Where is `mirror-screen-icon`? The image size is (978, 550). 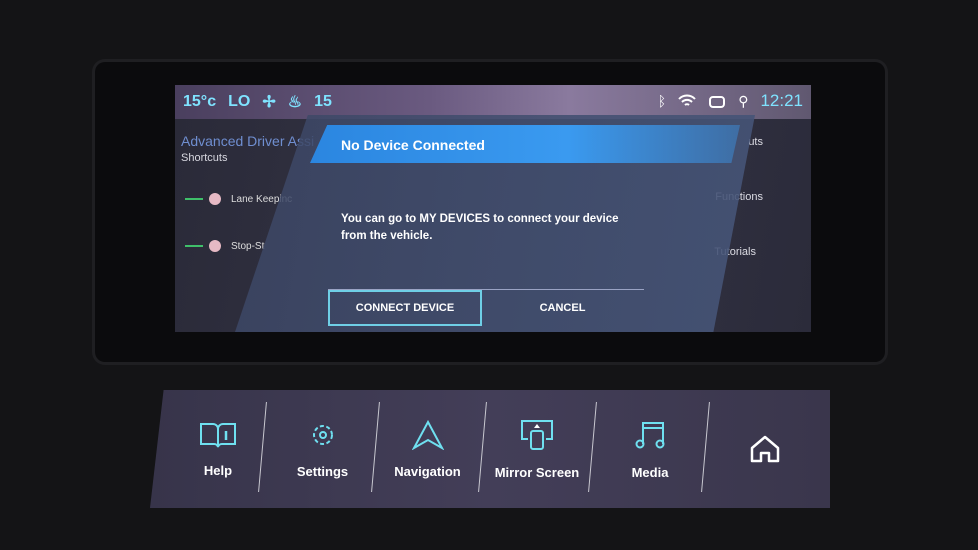 mirror-screen-icon is located at coordinates (537, 434).